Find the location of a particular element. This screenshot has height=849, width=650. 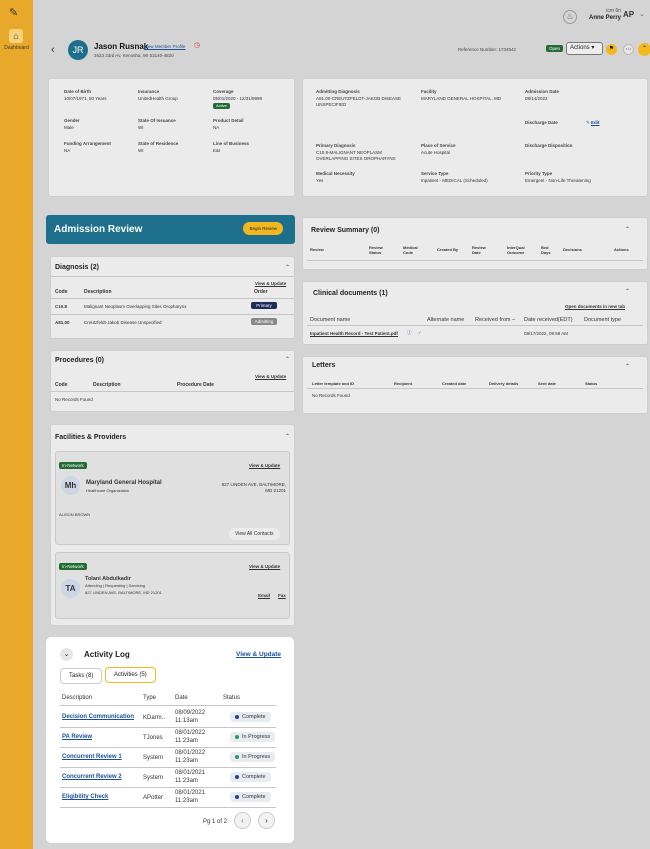

activity-time: 11:23am is located at coordinates (186, 801).